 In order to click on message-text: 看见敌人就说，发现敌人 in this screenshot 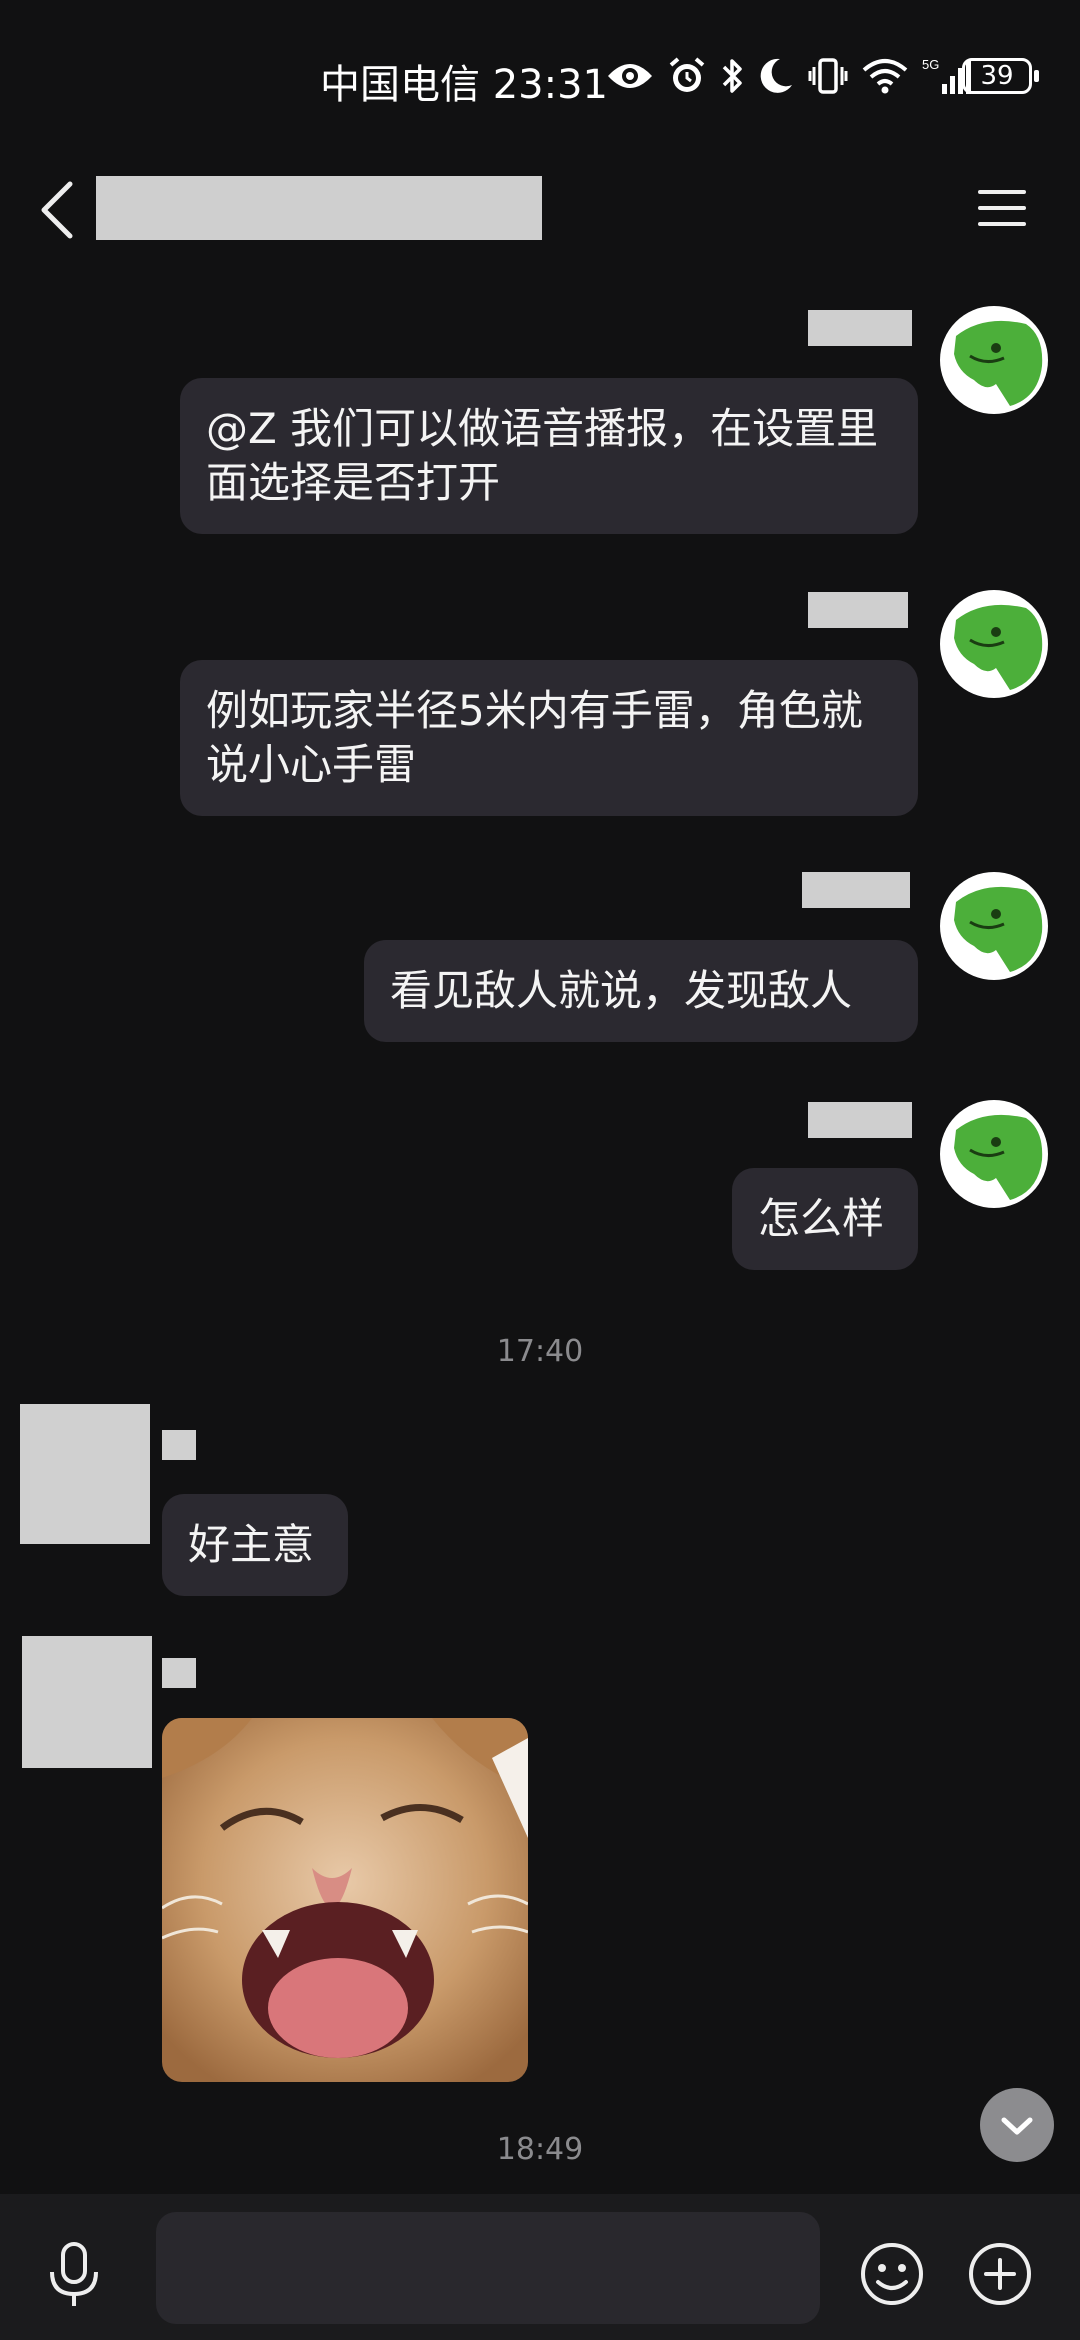, I will do `click(621, 990)`.